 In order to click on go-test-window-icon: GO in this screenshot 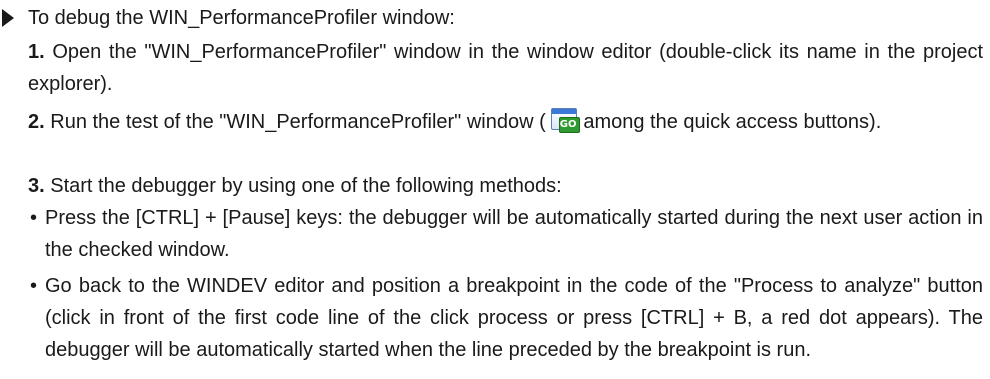, I will do `click(564, 120)`.